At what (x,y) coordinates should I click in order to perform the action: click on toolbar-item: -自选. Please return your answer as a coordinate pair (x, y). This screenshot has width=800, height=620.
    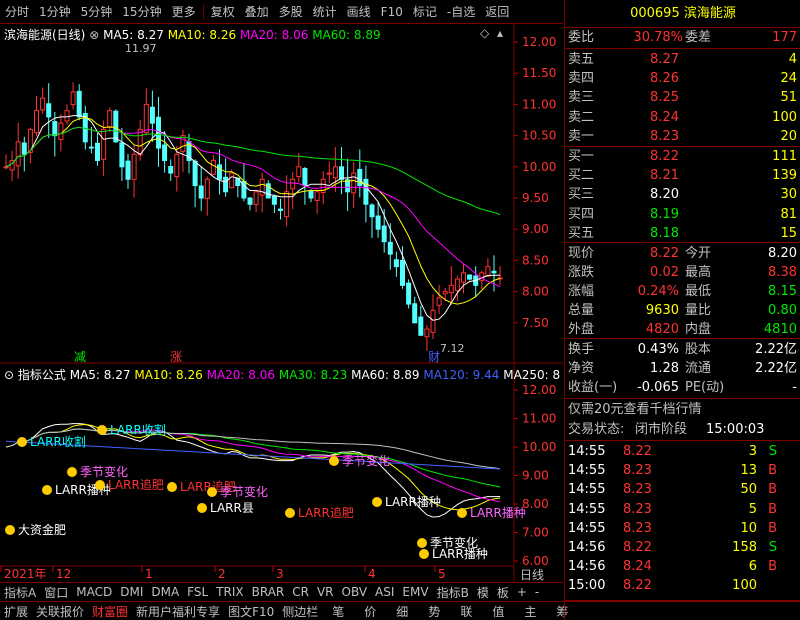
    Looking at the image, I should click on (461, 12).